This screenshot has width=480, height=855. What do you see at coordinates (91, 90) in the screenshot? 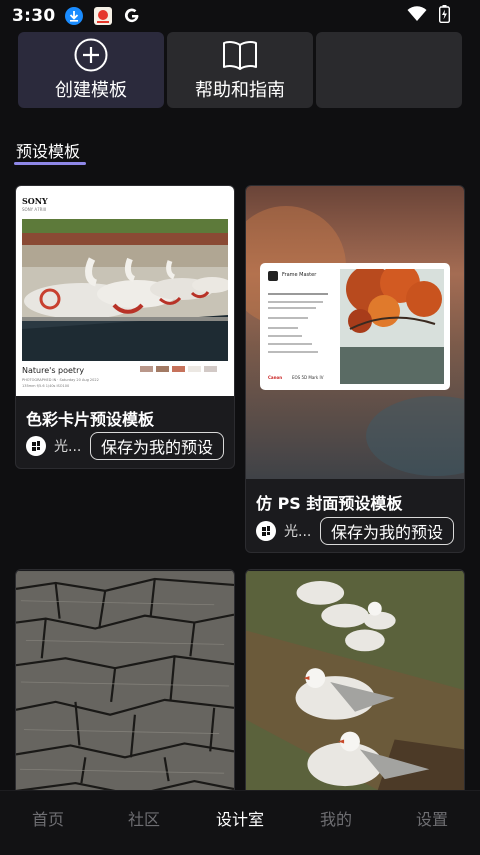
I see `create-template-label: 创建模板` at bounding box center [91, 90].